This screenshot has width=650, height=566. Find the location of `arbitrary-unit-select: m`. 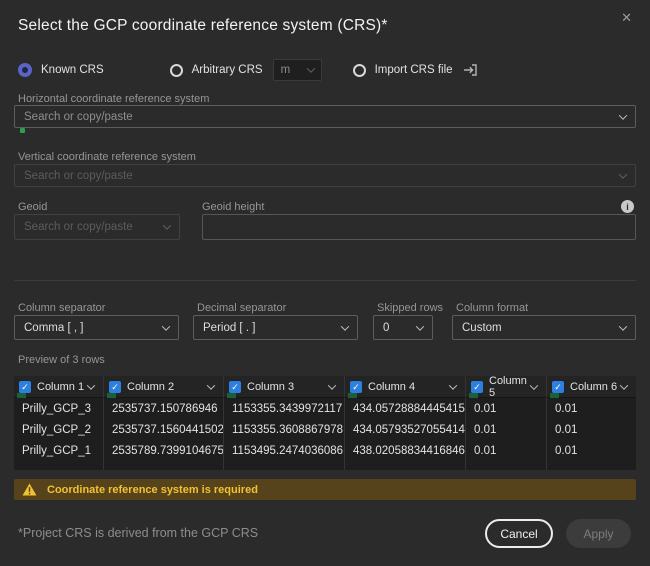

arbitrary-unit-select: m is located at coordinates (297, 70).